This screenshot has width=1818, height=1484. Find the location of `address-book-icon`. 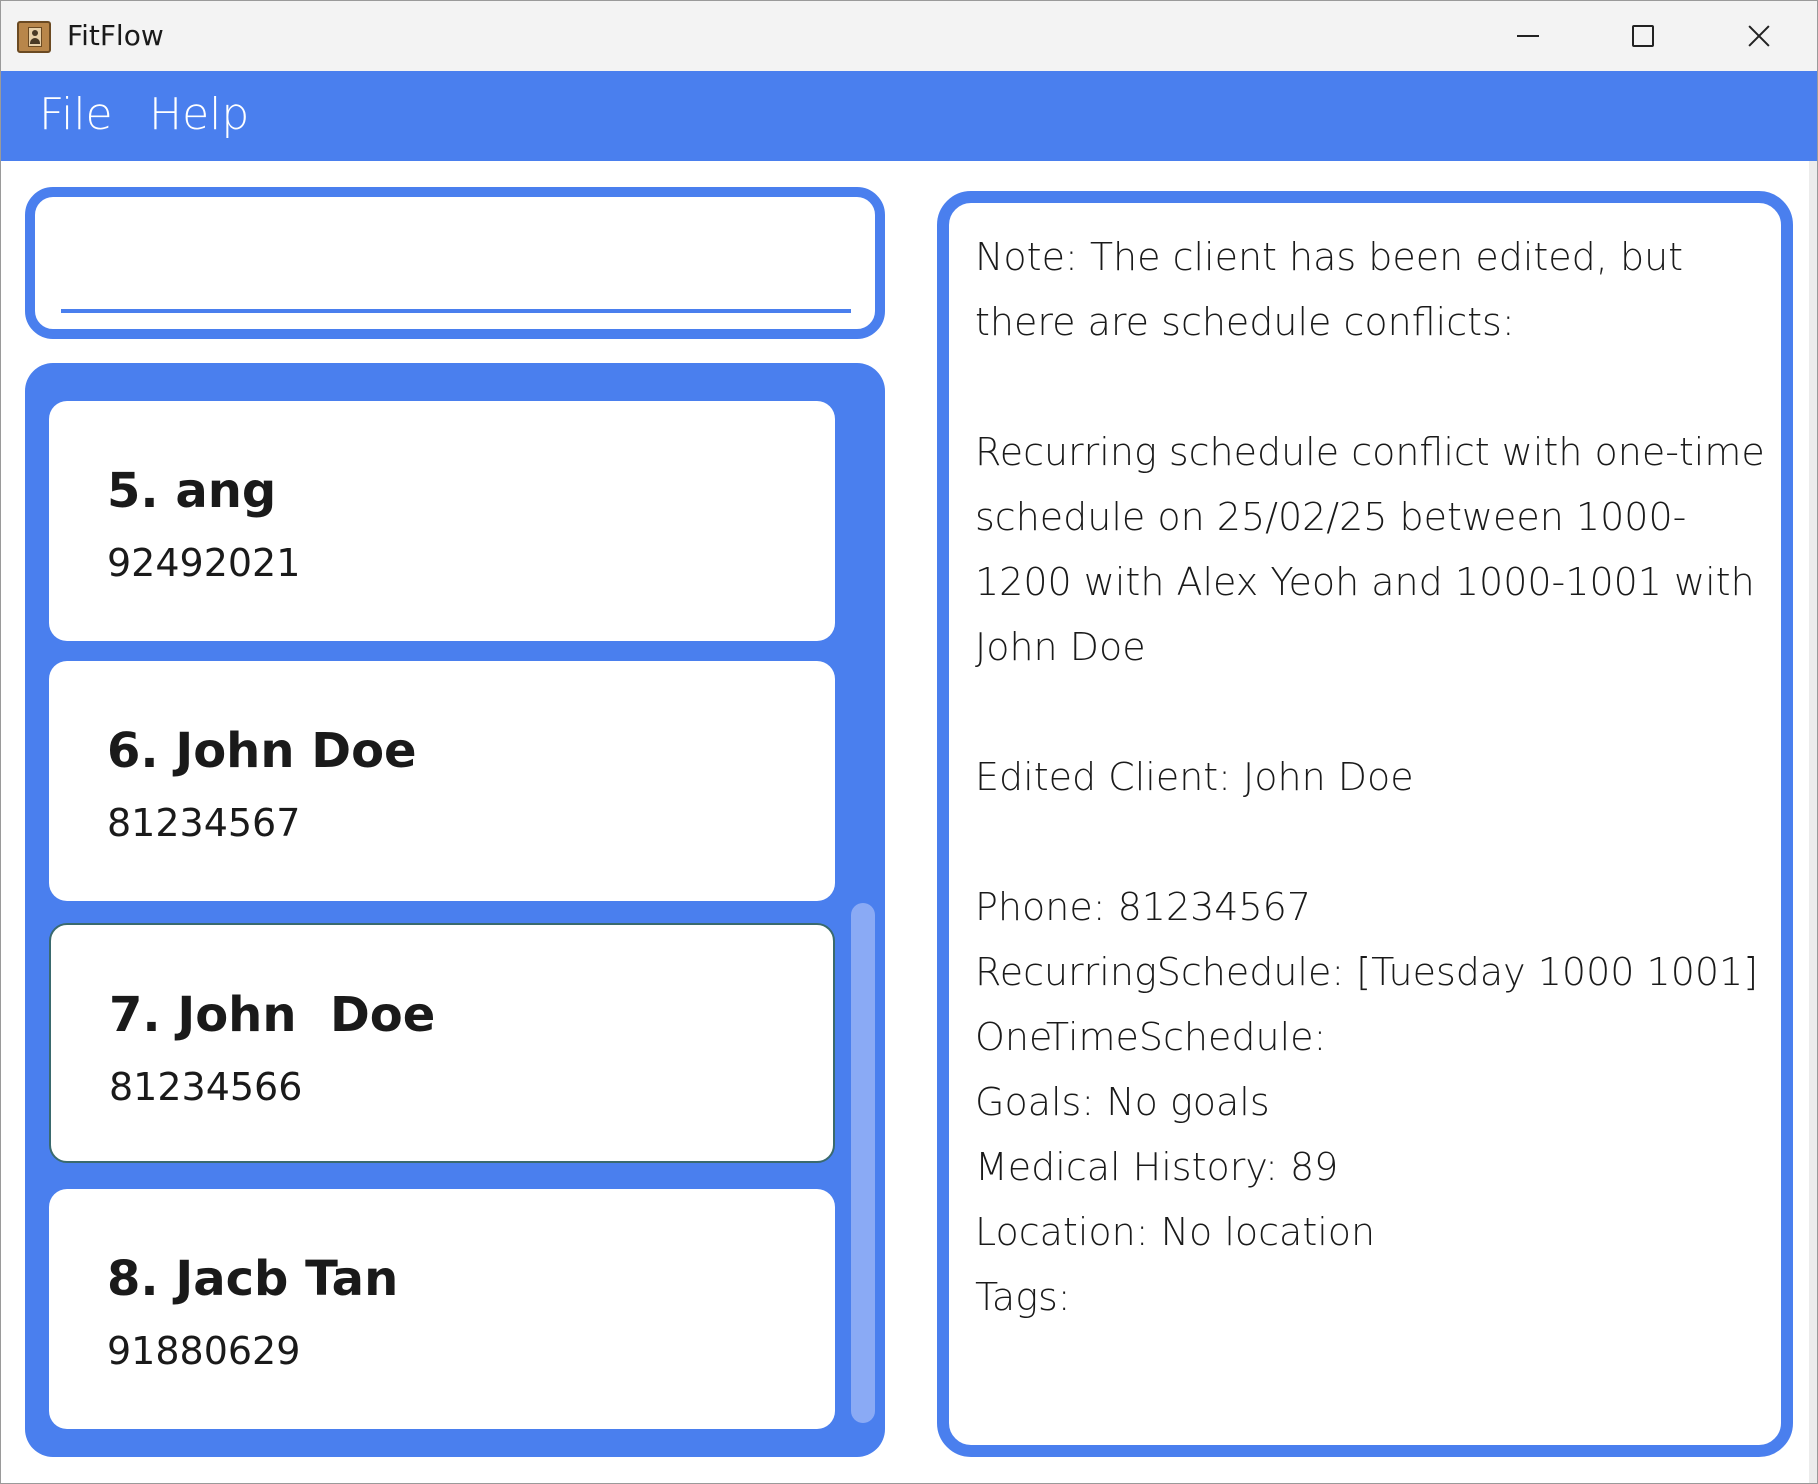

address-book-icon is located at coordinates (34, 37).